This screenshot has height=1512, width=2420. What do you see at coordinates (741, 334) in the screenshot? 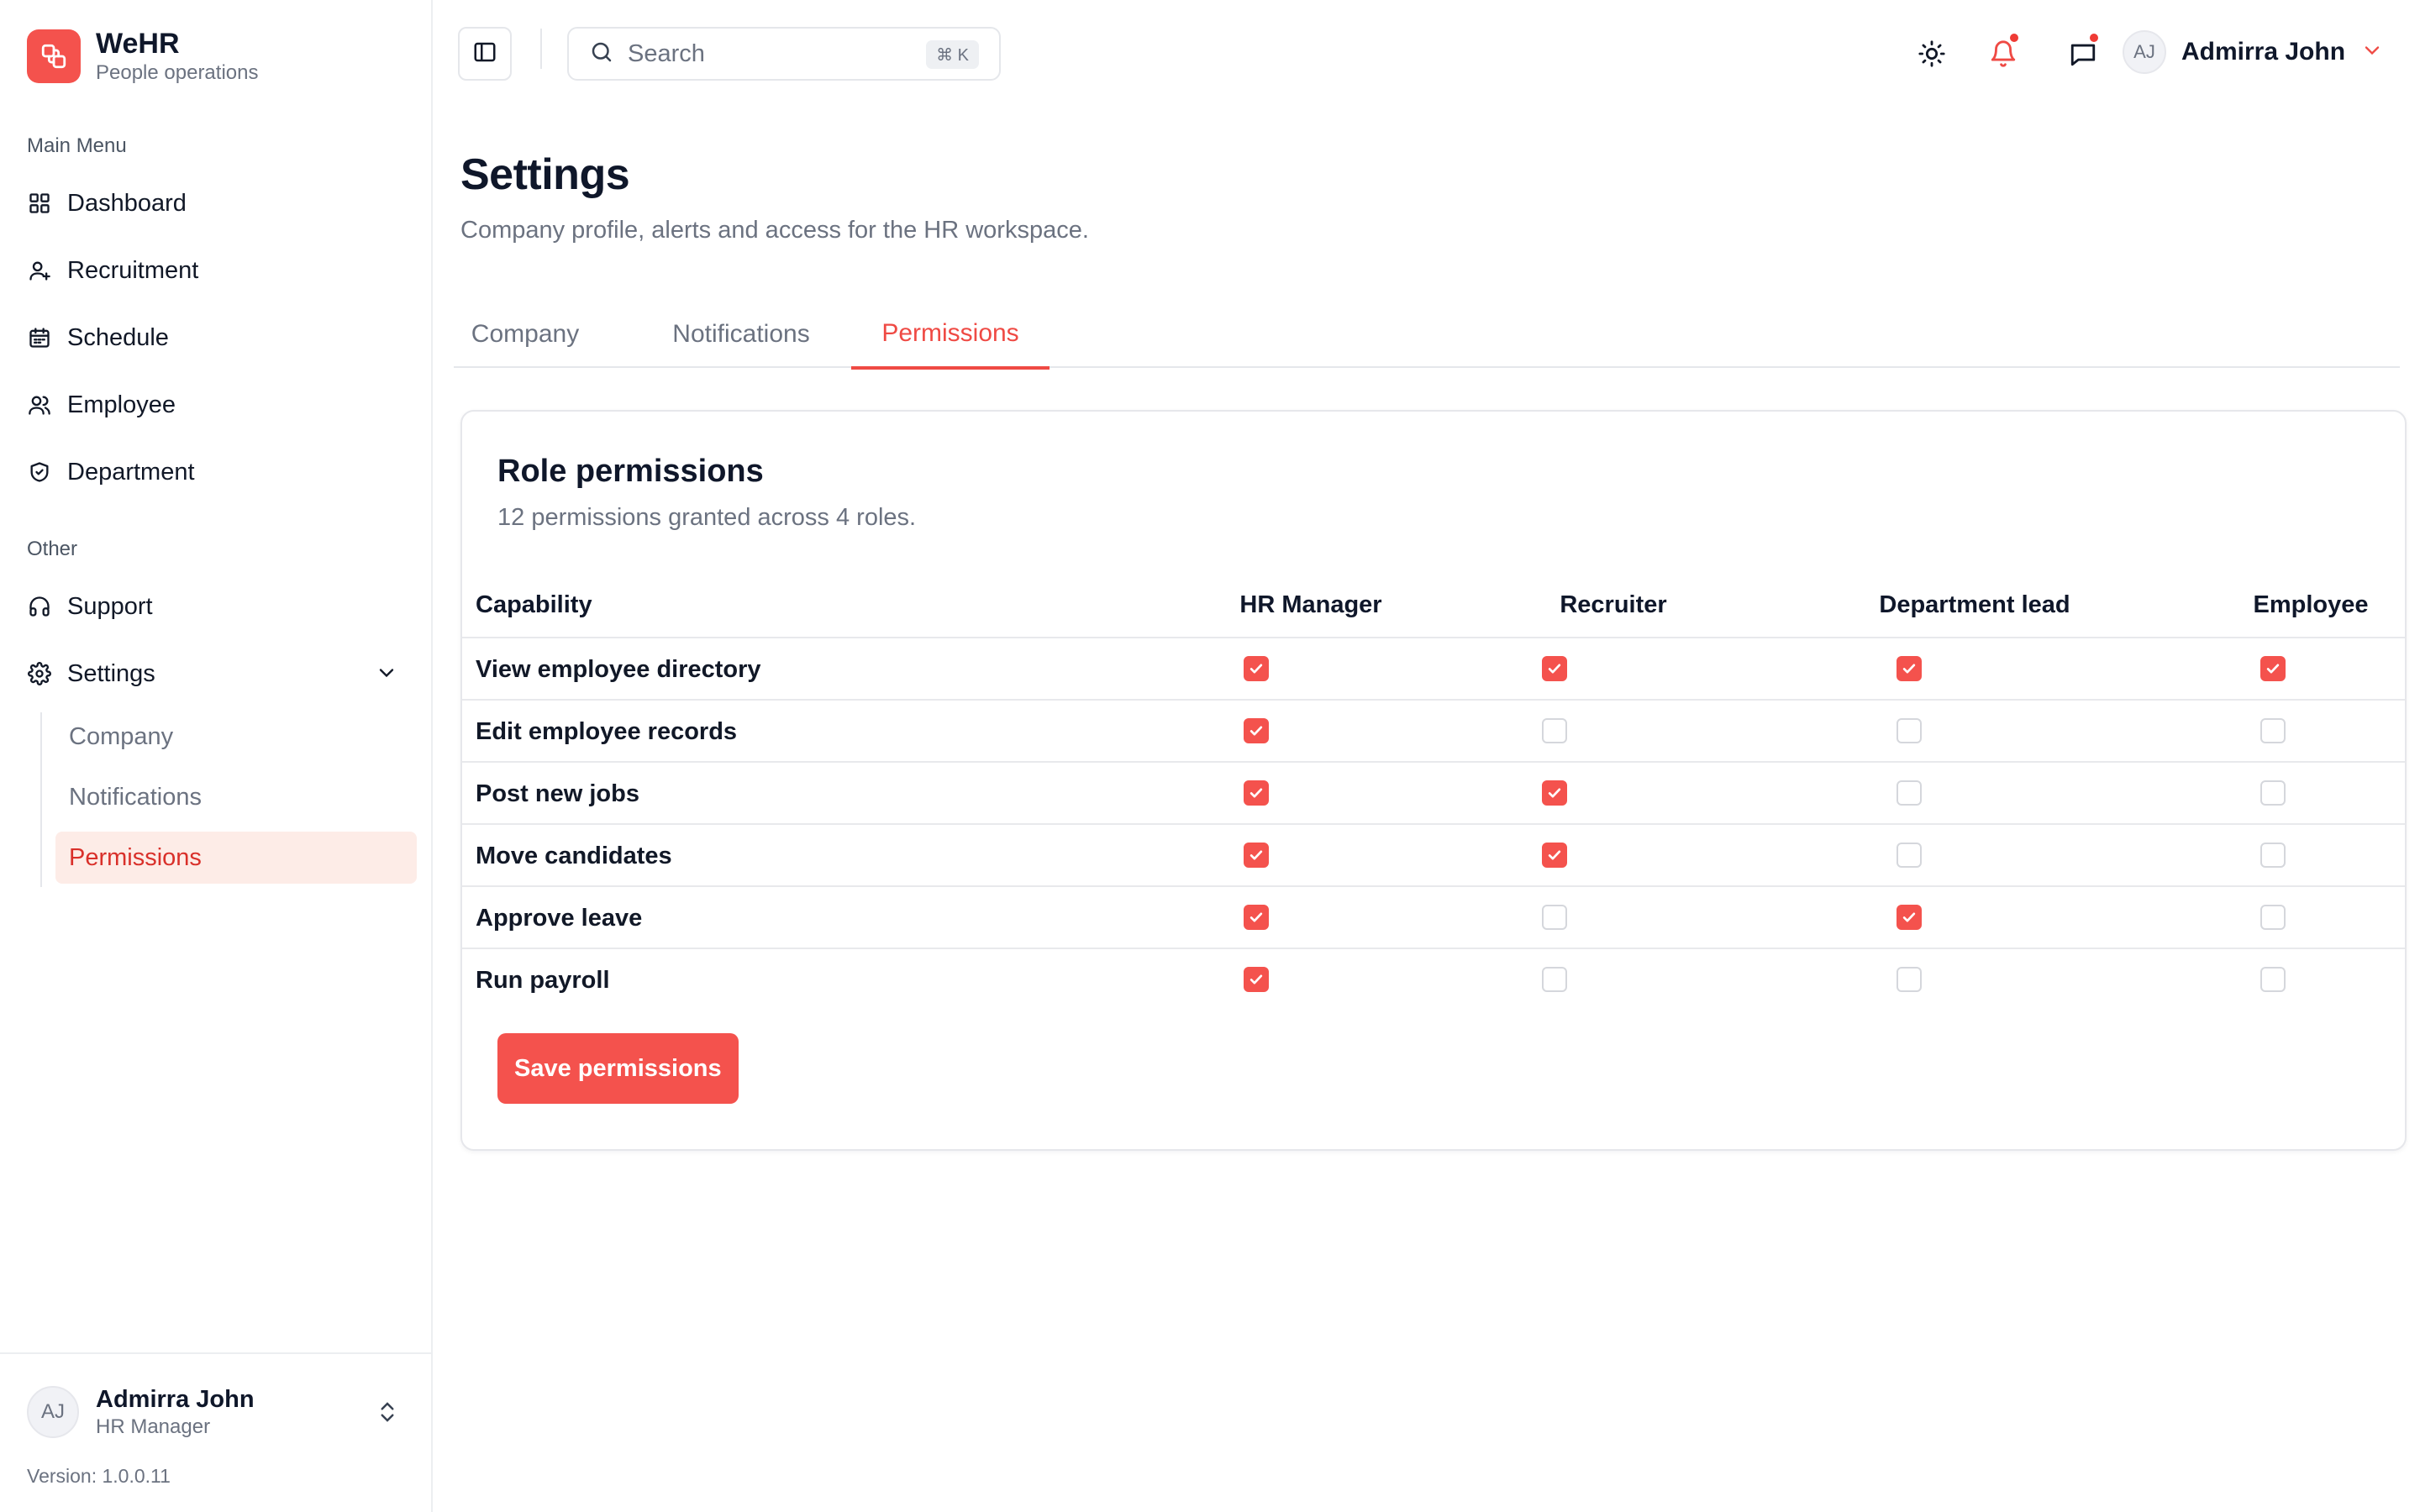
I see `tab-notifications: Notifications` at bounding box center [741, 334].